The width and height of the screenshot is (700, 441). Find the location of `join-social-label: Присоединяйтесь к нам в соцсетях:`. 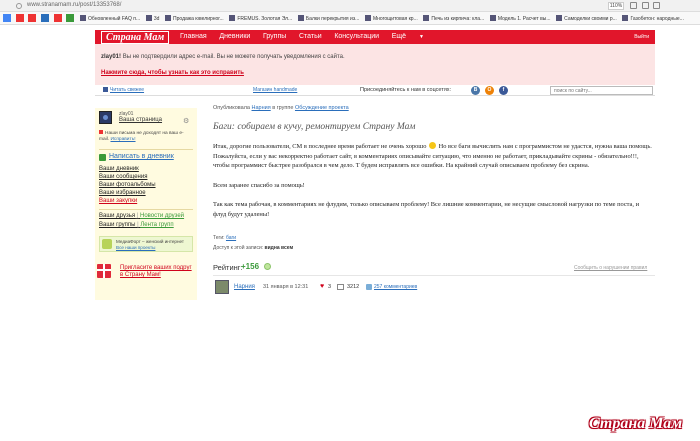

join-social-label: Присоединяйтесь к нам в соцсетях: is located at coordinates (406, 90).